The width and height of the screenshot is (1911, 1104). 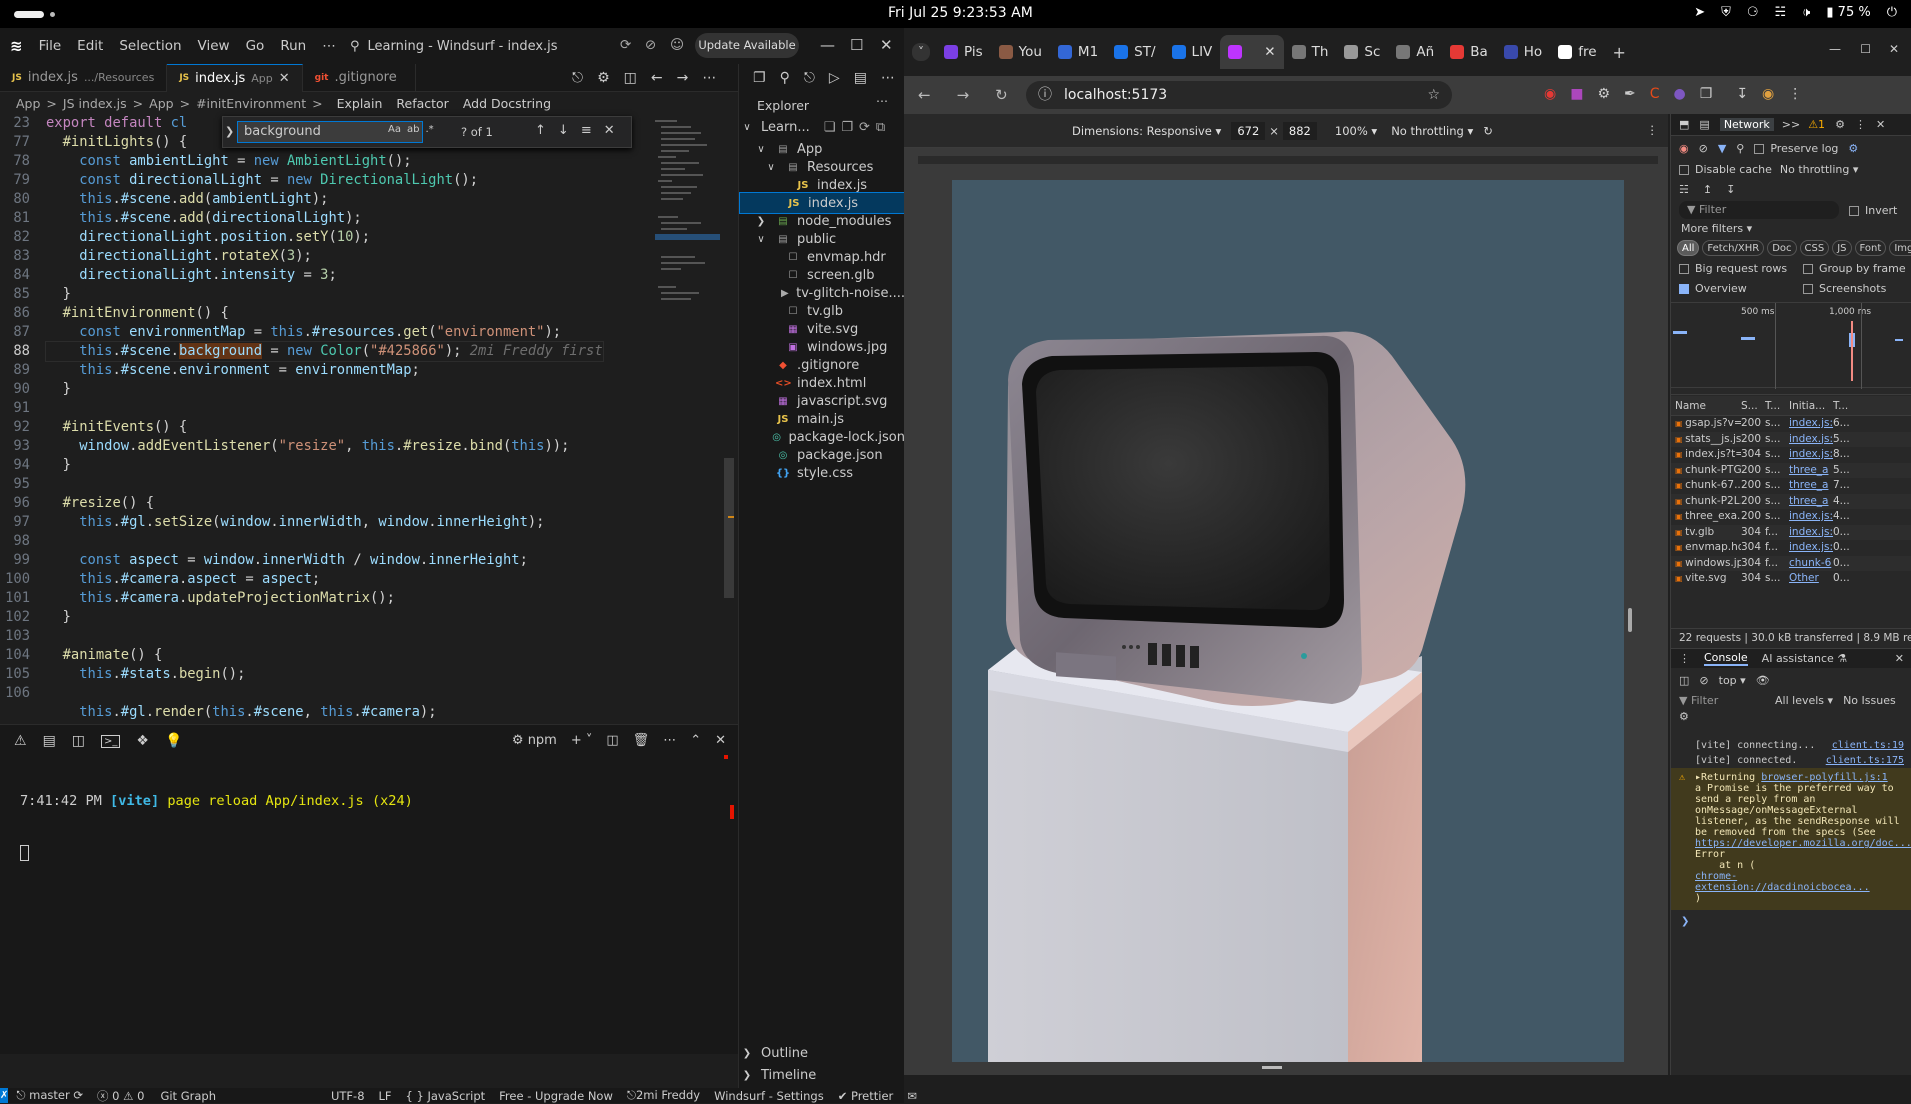 What do you see at coordinates (1796, 148) in the screenshot?
I see `preserve-log-checkbox: Preserve log` at bounding box center [1796, 148].